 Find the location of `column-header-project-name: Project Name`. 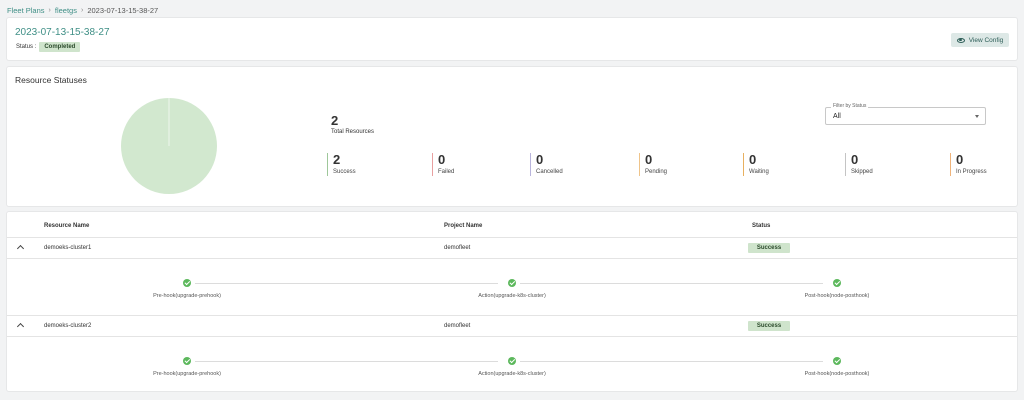

column-header-project-name: Project Name is located at coordinates (463, 226).